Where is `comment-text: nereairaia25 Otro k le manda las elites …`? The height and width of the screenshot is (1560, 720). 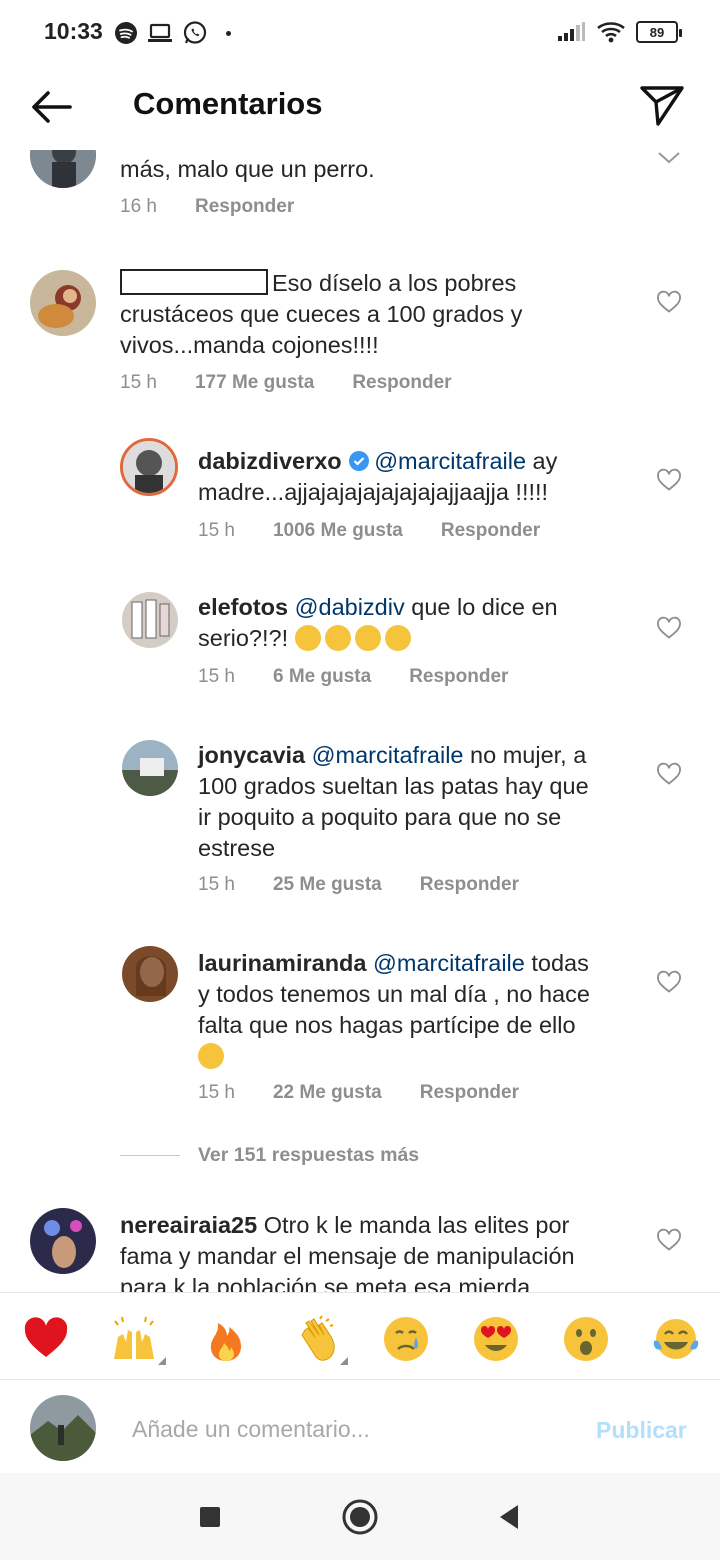
comment-text: nereairaia25 Otro k le manda las elites … is located at coordinates (380, 1251).